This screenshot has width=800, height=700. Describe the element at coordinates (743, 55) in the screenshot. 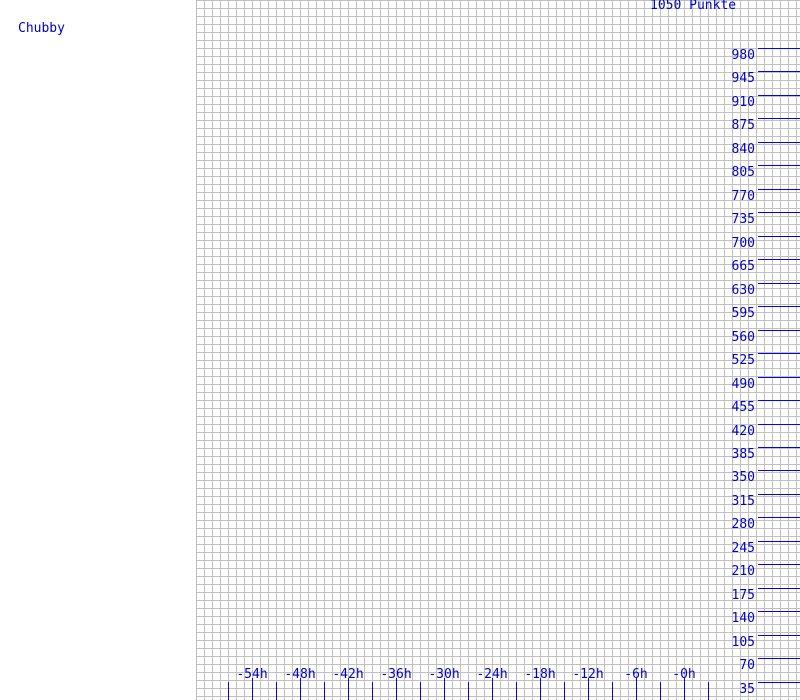

I see `y-tick-label: 980` at that location.